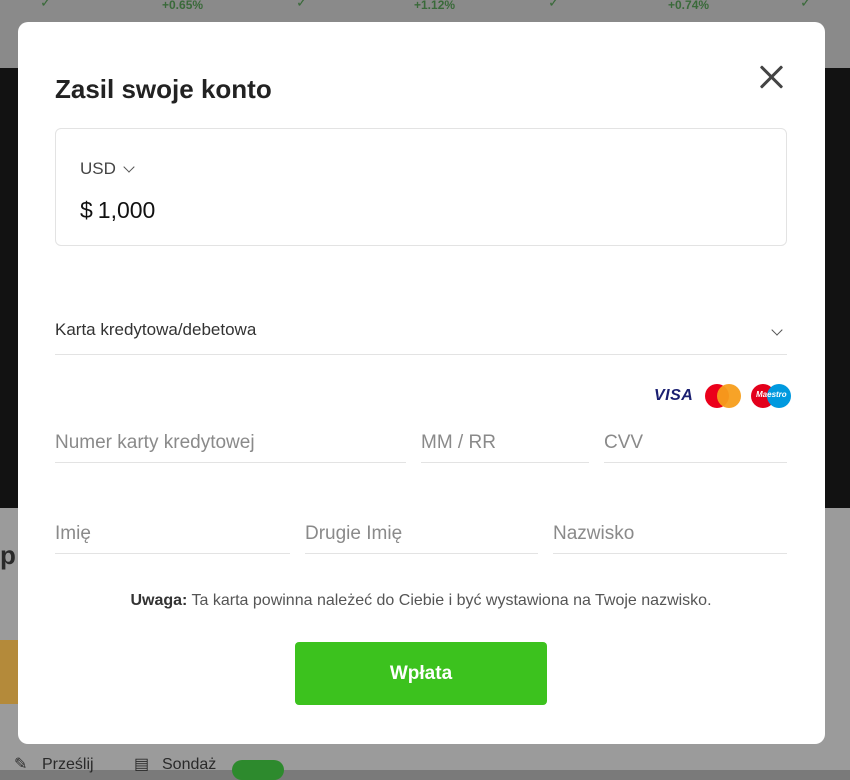  I want to click on ticker-change: +0.65%, so click(183, 6).